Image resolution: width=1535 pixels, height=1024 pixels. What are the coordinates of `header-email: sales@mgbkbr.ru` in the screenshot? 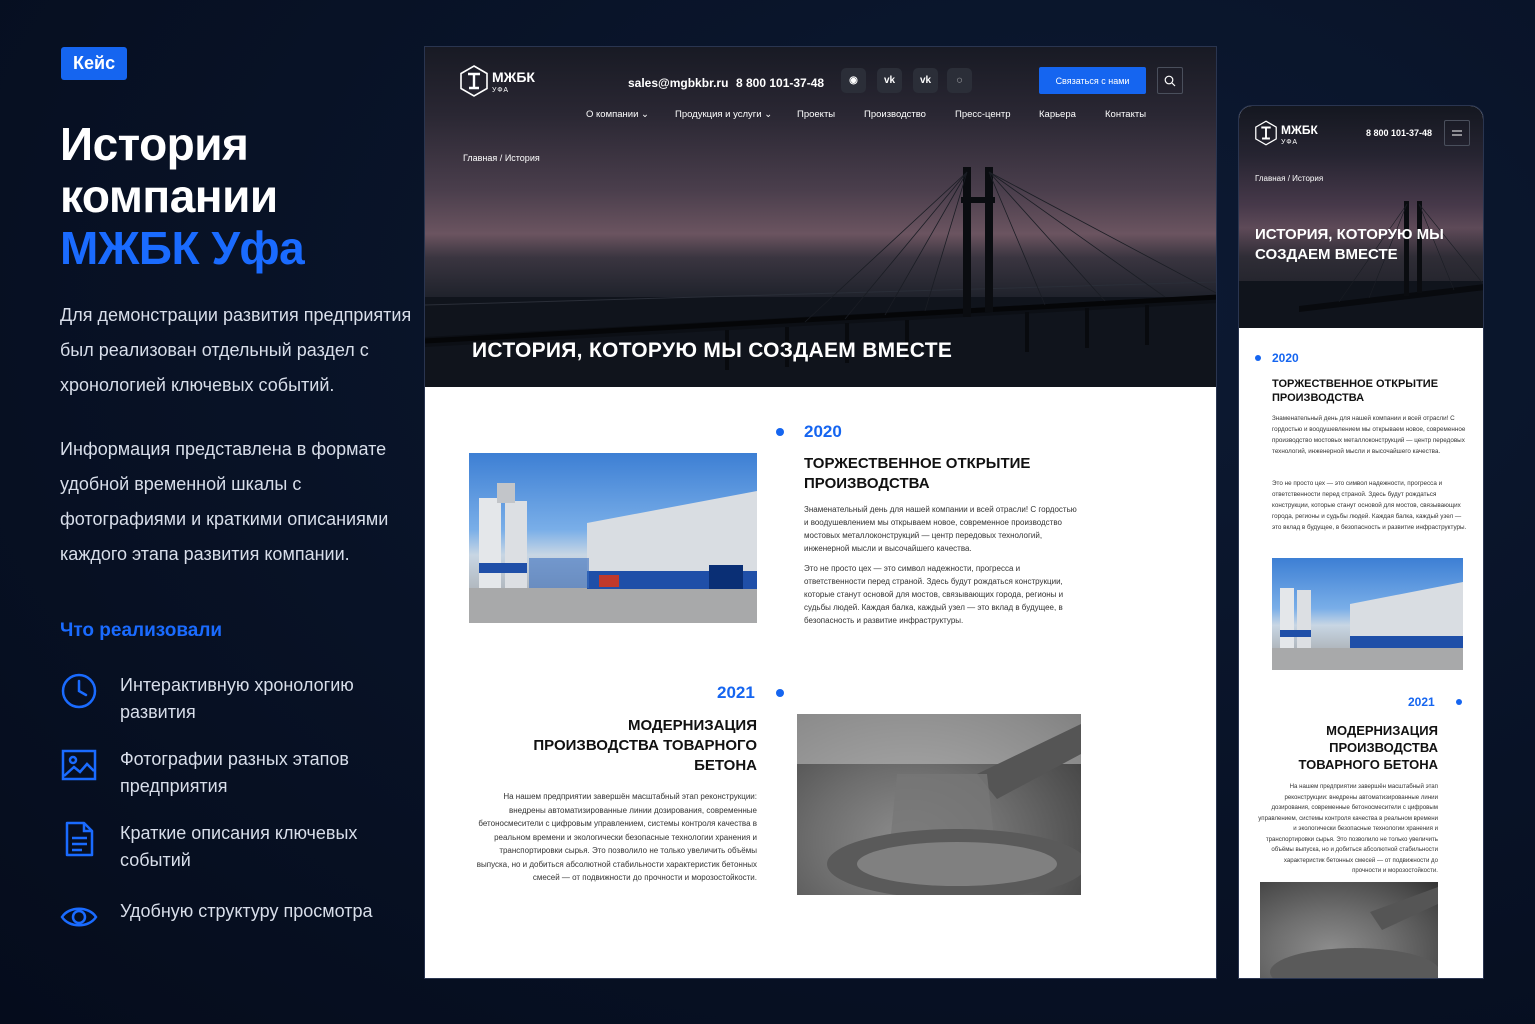 It's located at (678, 83).